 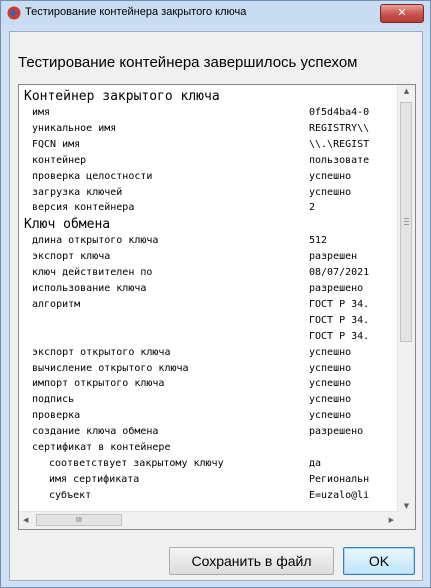 I want to click on item-value: разрешен, so click(x=333, y=257).